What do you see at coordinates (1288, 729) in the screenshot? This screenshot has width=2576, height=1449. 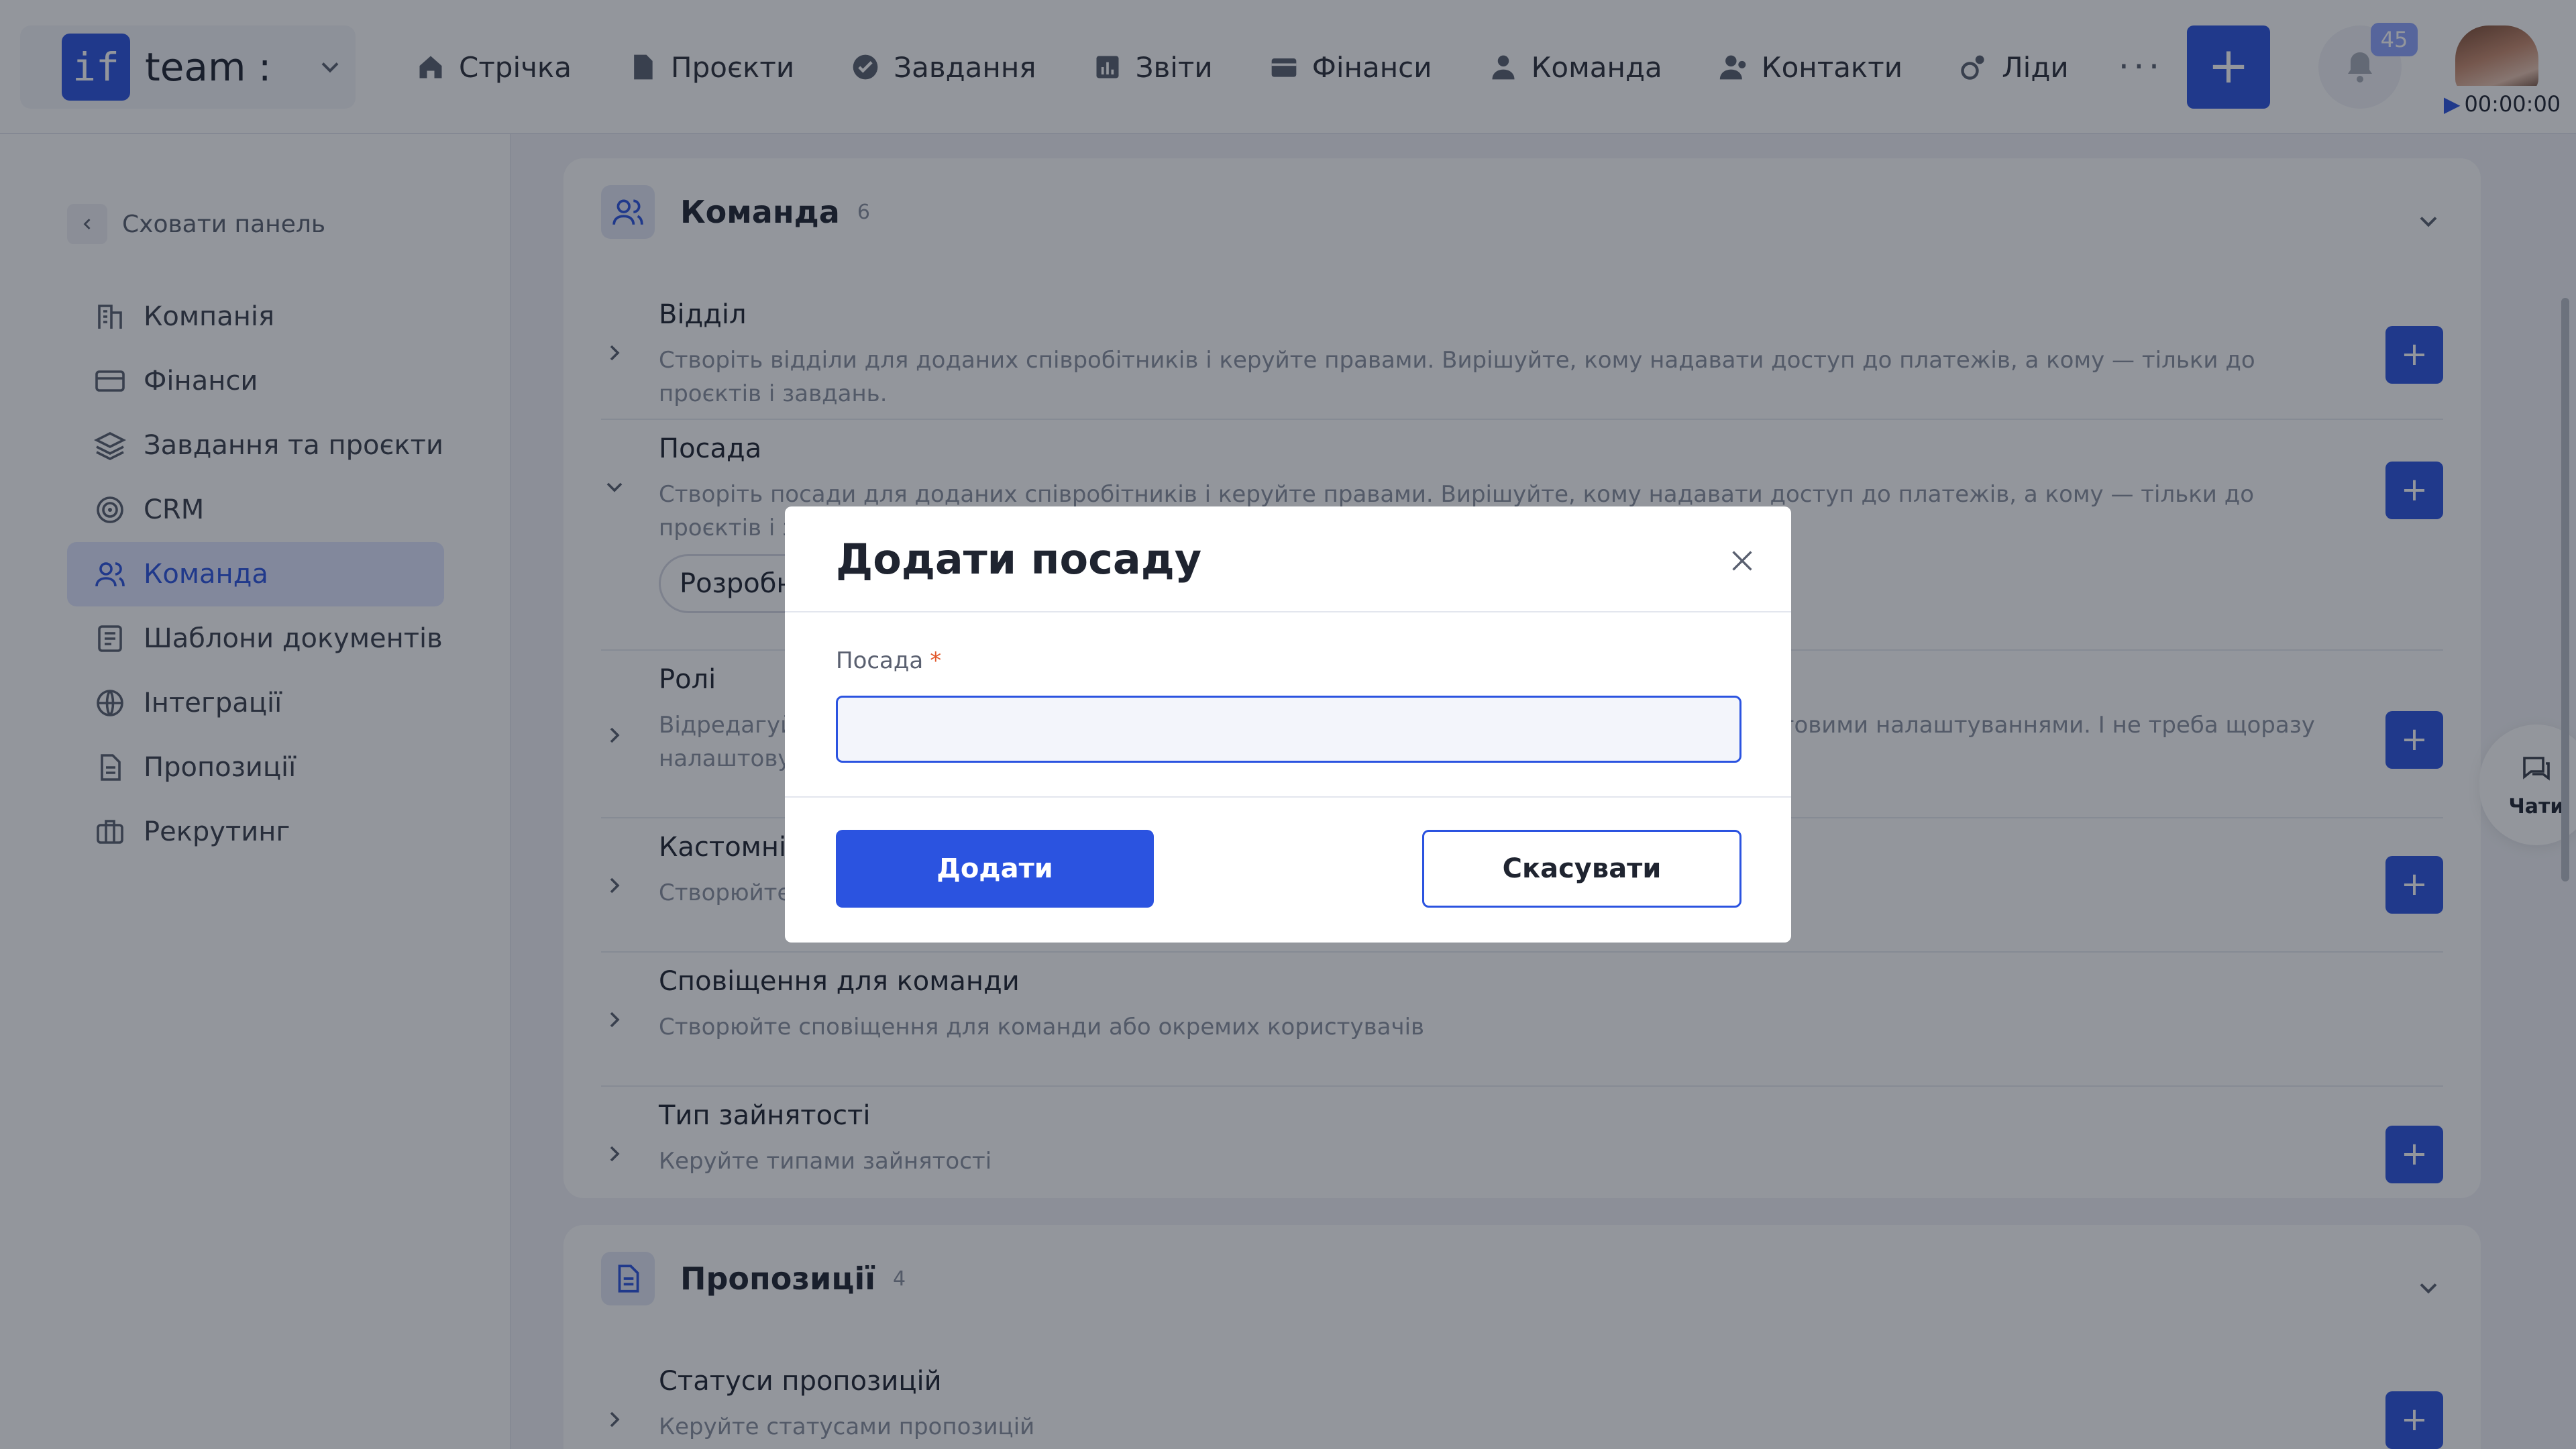 I see `position-input` at bounding box center [1288, 729].